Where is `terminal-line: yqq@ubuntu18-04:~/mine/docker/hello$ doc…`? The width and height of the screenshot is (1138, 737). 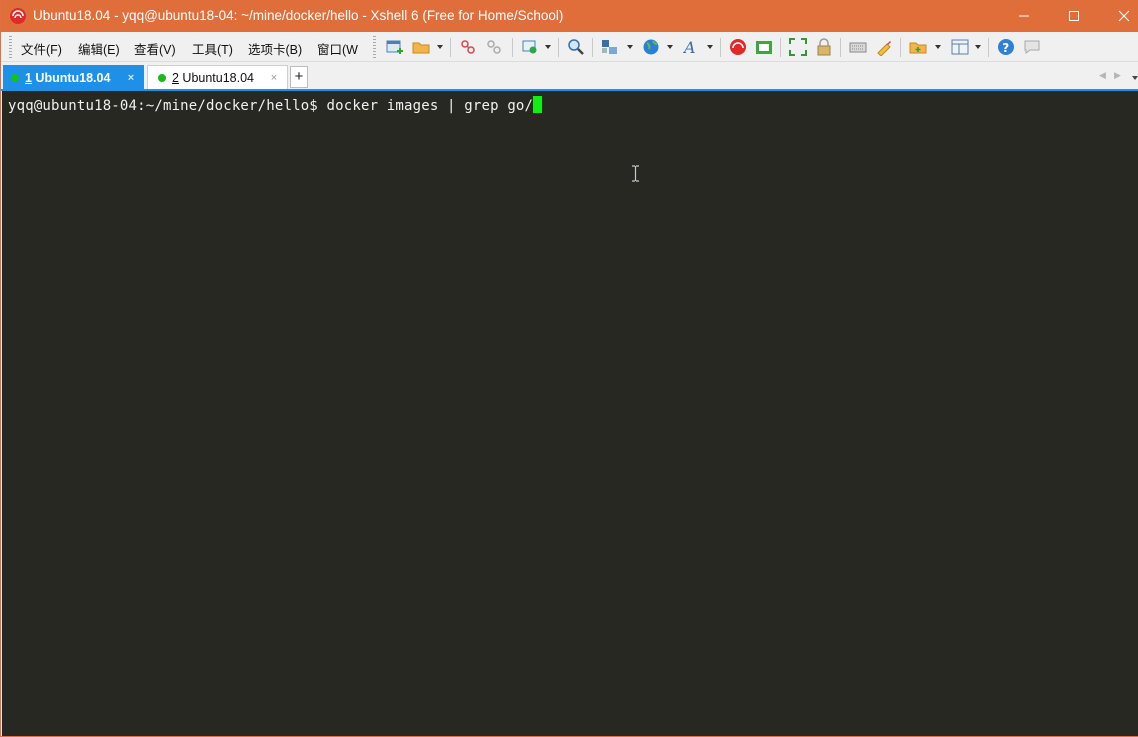 terminal-line: yqq@ubuntu18-04:~/mine/docker/hello$ doc… is located at coordinates (275, 105).